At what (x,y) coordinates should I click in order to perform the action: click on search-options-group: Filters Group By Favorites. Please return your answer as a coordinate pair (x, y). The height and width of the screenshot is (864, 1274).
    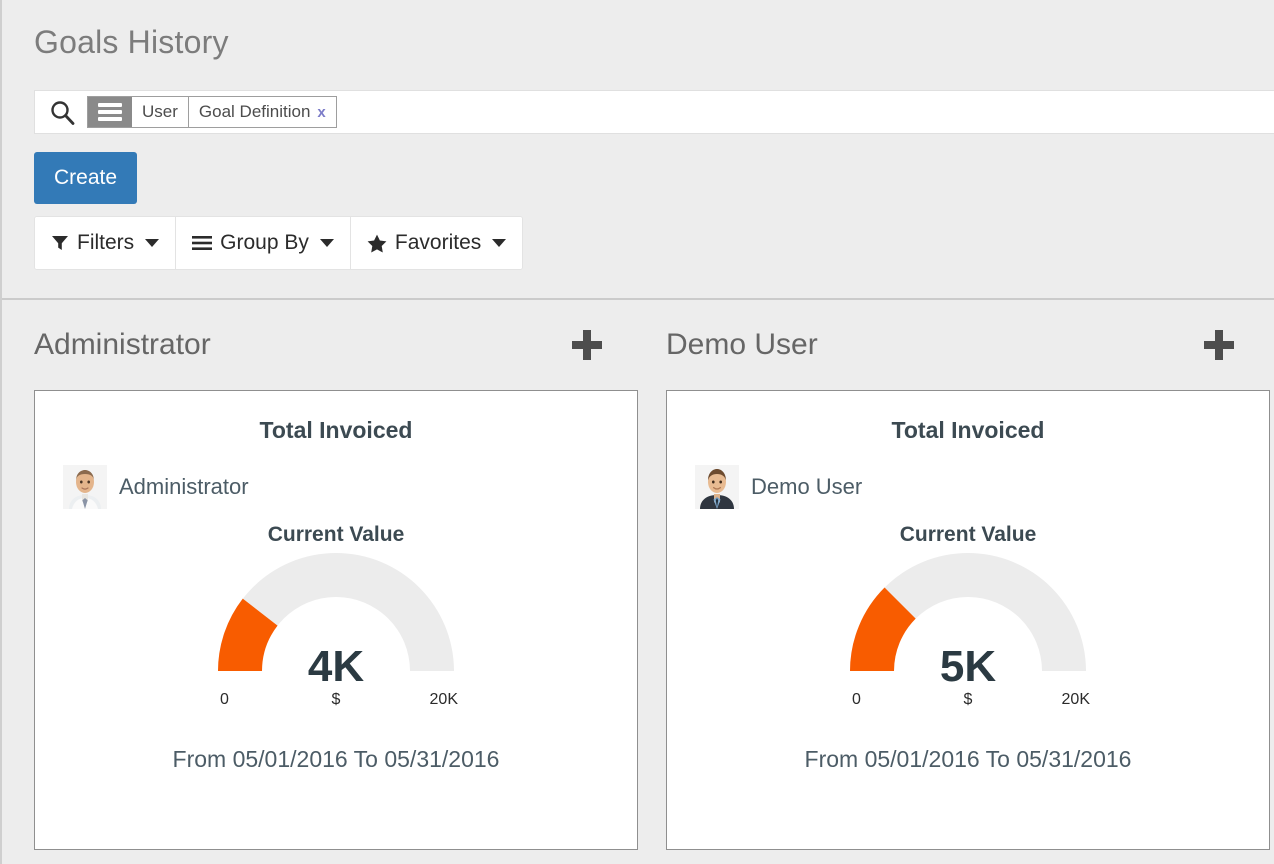
    Looking at the image, I should click on (279, 243).